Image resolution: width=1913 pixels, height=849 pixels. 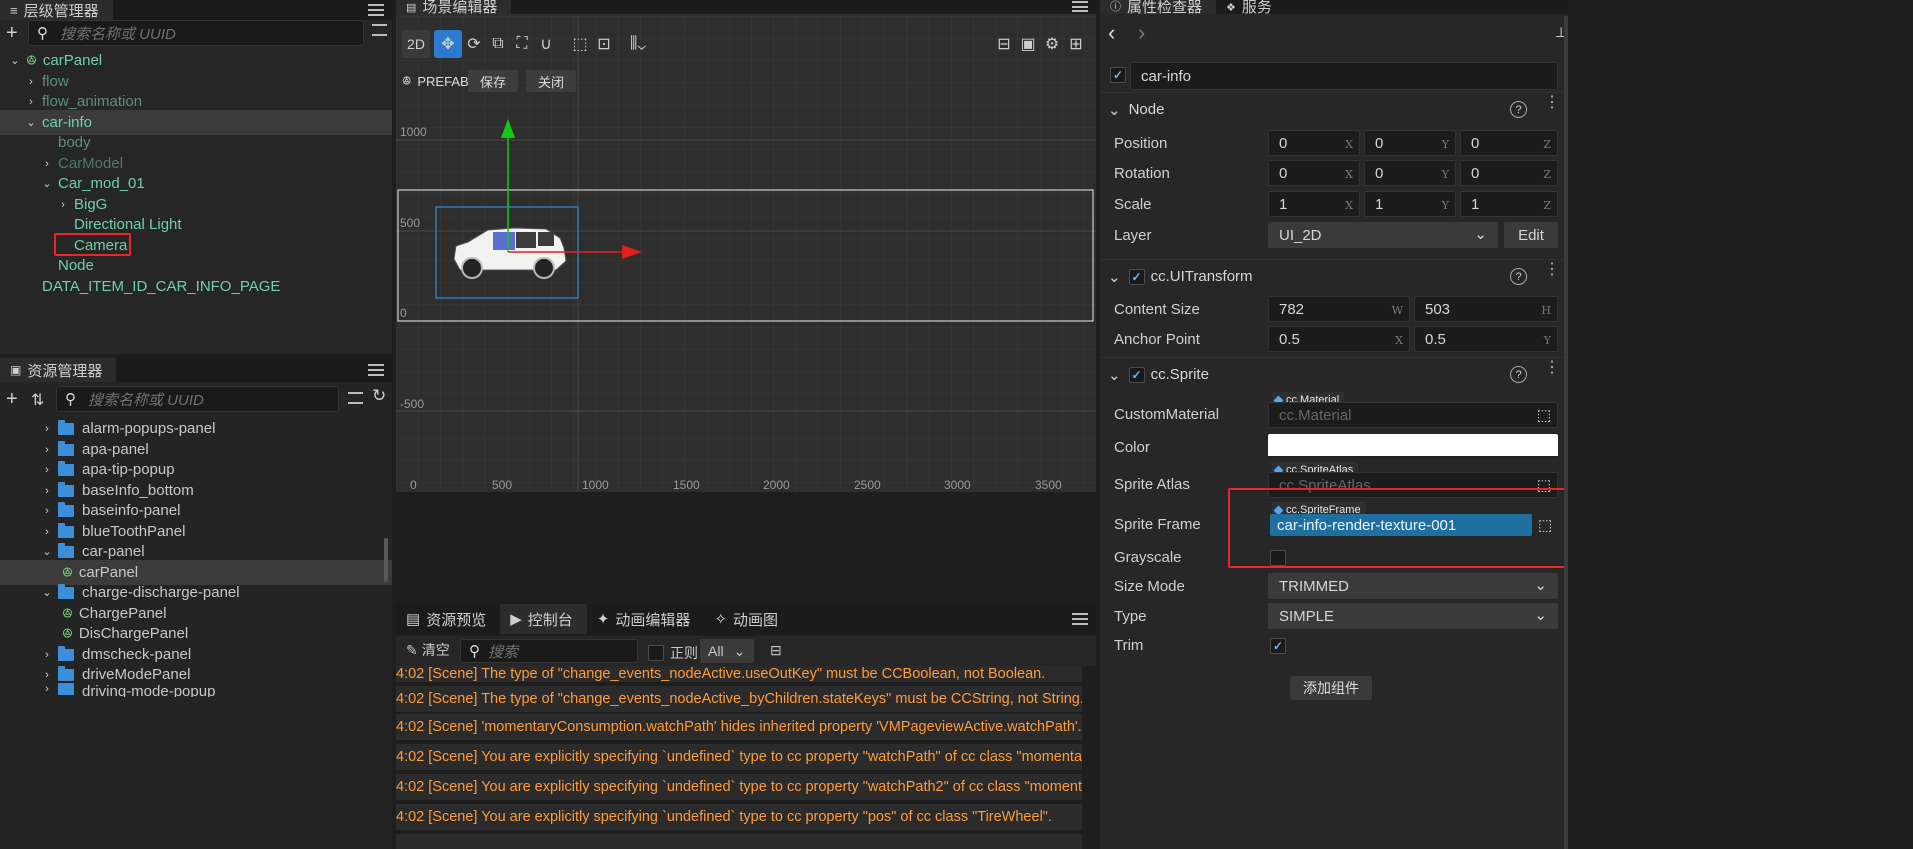 What do you see at coordinates (1509, 173) in the screenshot?
I see `rotation-z-input: 0Z` at bounding box center [1509, 173].